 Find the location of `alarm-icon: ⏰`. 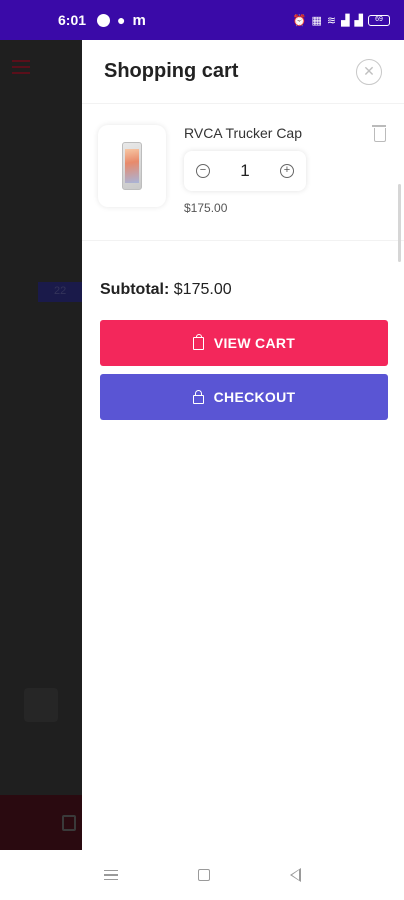

alarm-icon: ⏰ is located at coordinates (299, 20).